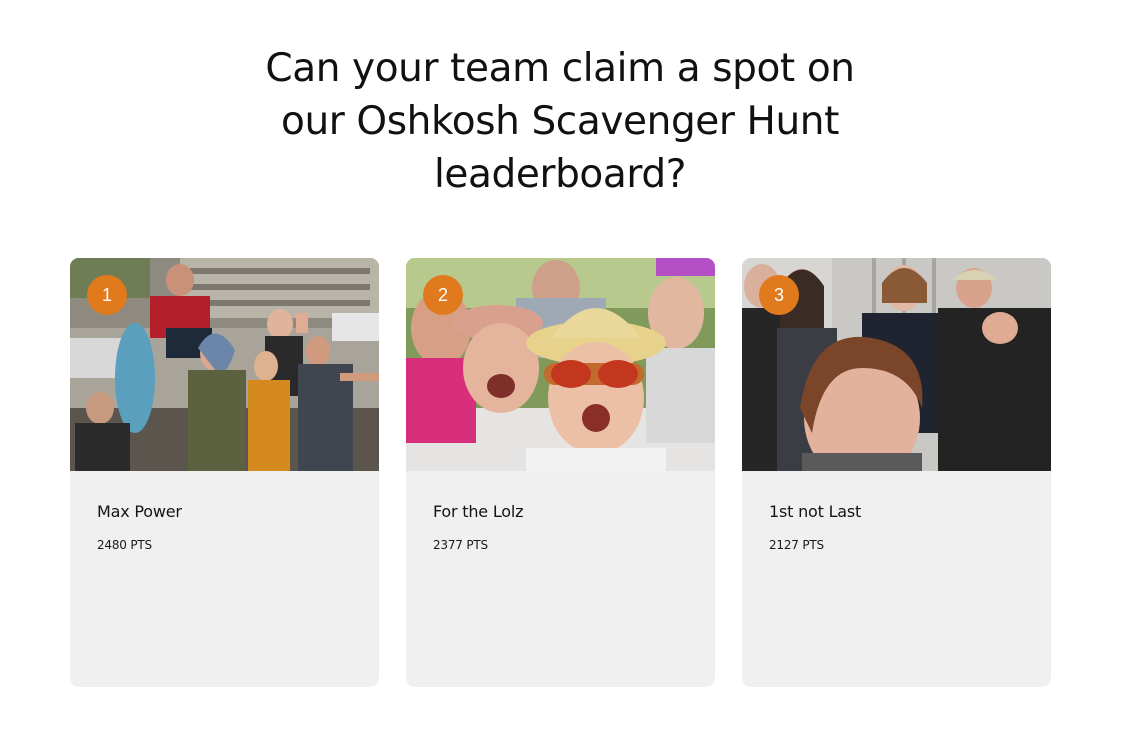  Describe the element at coordinates (139, 511) in the screenshot. I see `team-name: Max Power` at that location.